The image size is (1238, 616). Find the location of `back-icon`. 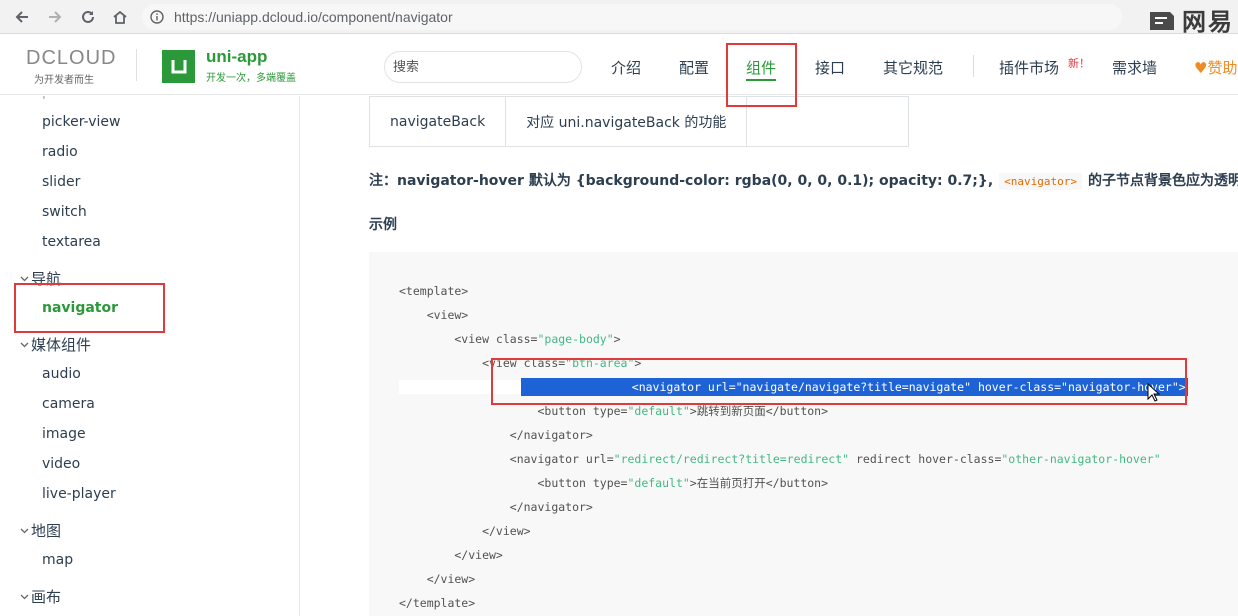

back-icon is located at coordinates (22, 17).